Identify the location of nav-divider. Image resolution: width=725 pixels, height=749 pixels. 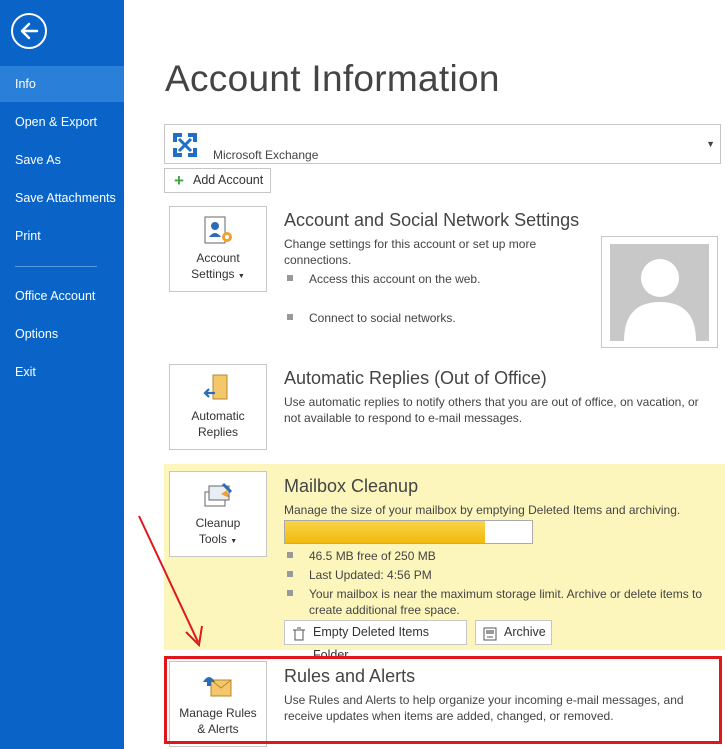
(56, 266).